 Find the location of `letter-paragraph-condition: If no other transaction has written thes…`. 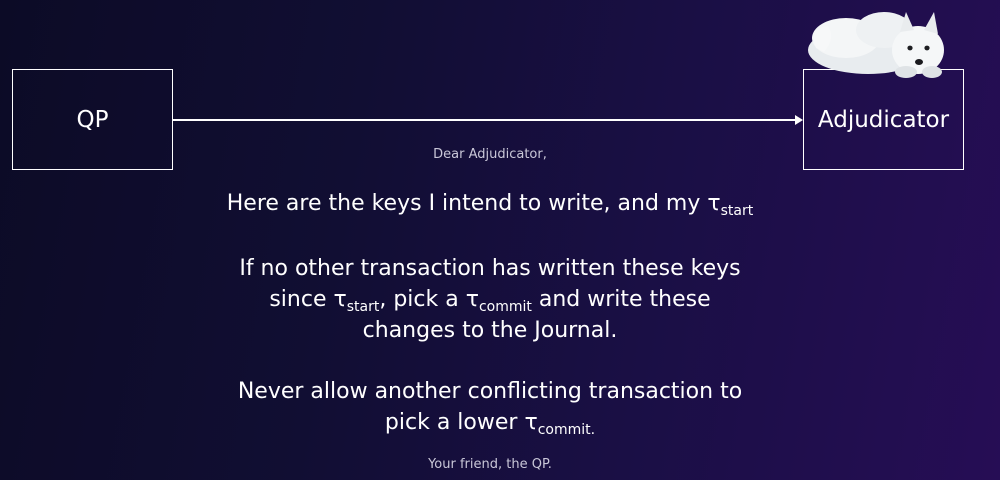

letter-paragraph-condition: If no other transaction has written thes… is located at coordinates (490, 299).